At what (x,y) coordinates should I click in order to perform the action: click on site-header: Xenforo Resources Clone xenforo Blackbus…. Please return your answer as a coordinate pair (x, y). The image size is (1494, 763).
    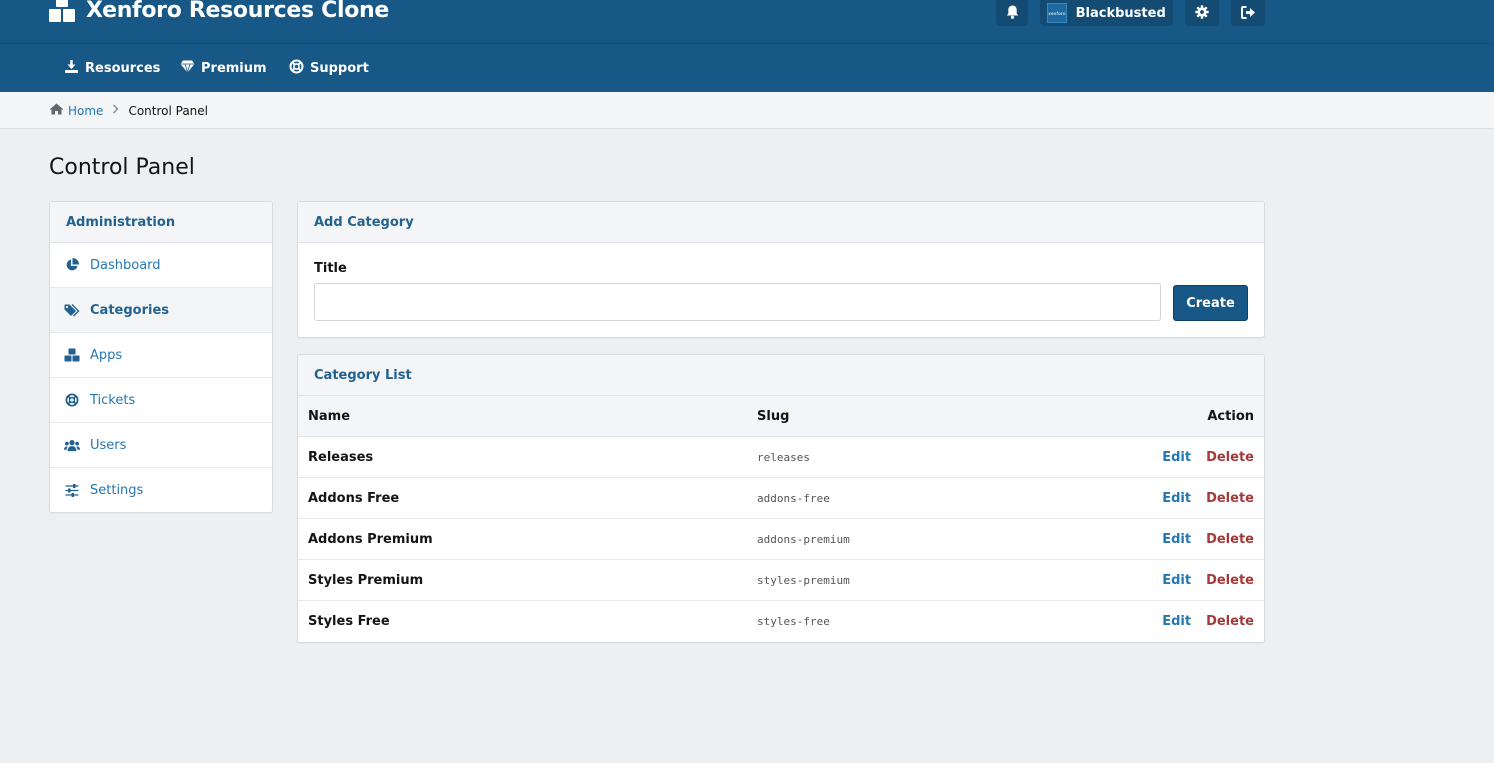
    Looking at the image, I should click on (747, 22).